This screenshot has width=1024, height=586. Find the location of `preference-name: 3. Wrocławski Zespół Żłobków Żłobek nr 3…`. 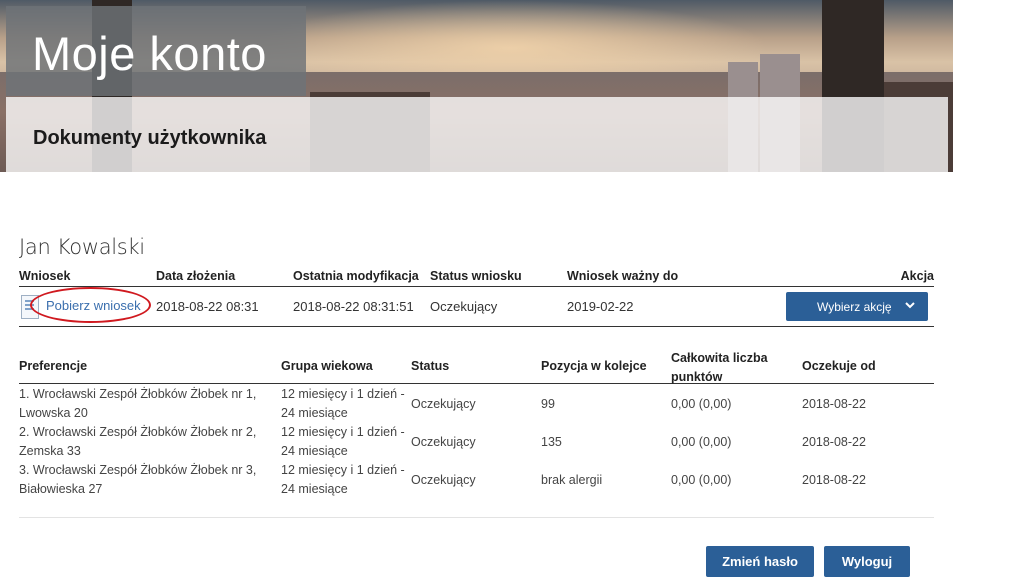

preference-name: 3. Wrocławski Zespół Żłobków Żłobek nr 3… is located at coordinates (138, 470).